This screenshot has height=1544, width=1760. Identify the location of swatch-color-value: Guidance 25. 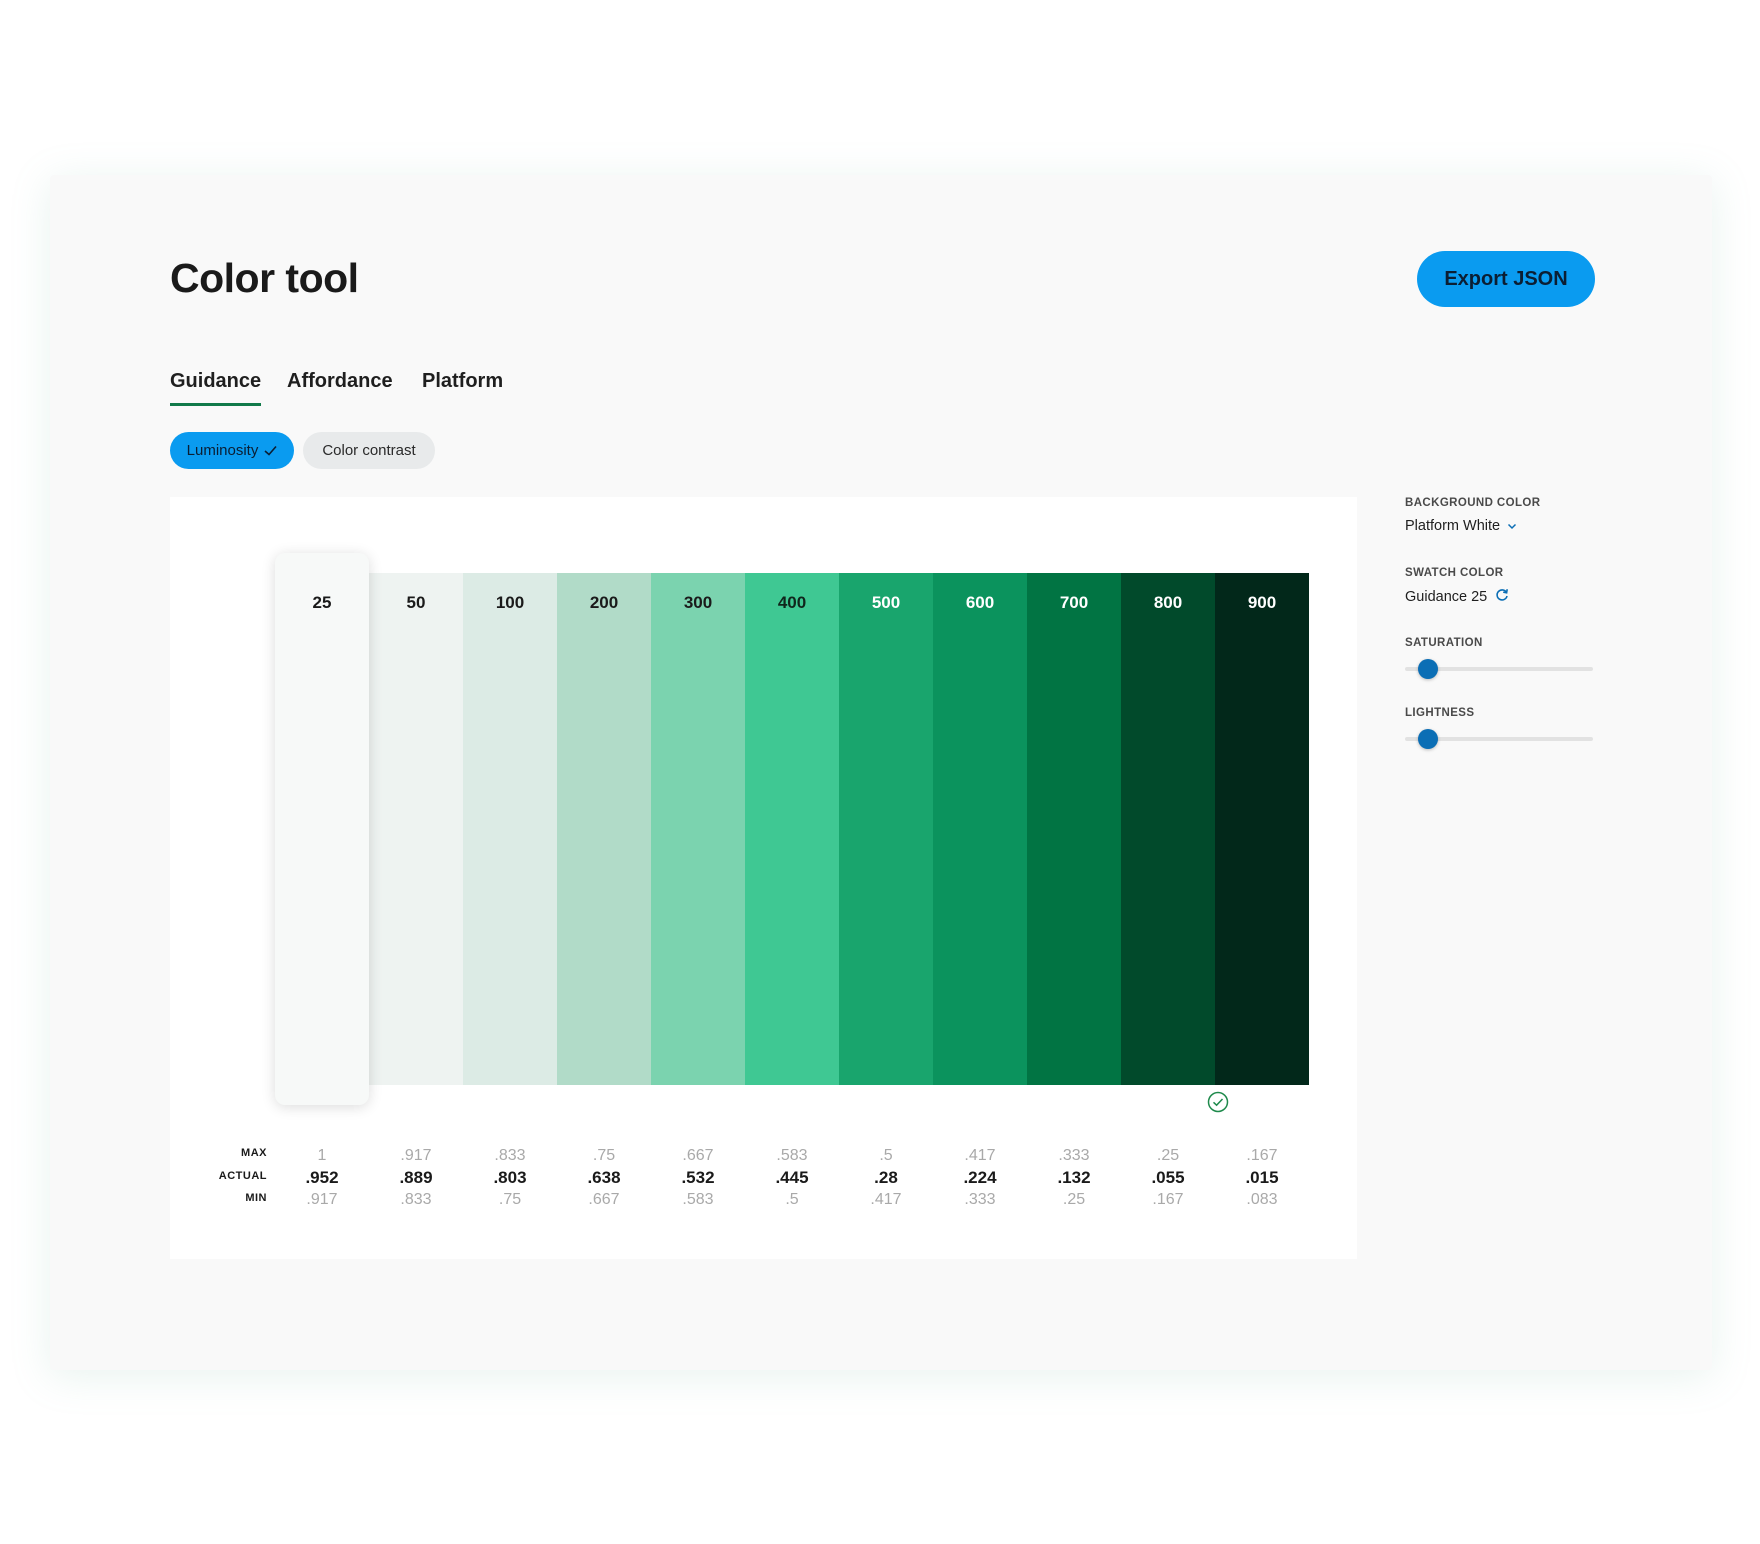
(1446, 597).